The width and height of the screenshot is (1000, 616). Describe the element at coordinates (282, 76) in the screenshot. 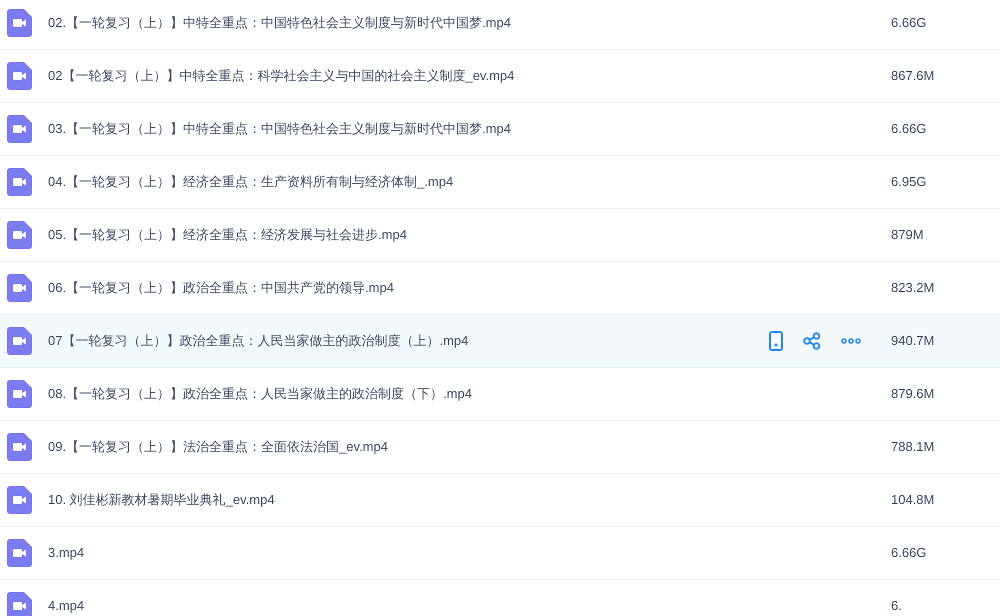

I see `file-name: 02【一轮复习（上）】中特全重点：科学社会主义与中国的社会主义制度_ev.mp4` at that location.